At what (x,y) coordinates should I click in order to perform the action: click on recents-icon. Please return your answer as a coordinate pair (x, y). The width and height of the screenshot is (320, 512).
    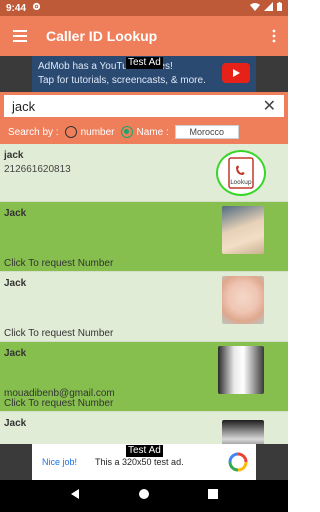
    Looking at the image, I should click on (213, 496).